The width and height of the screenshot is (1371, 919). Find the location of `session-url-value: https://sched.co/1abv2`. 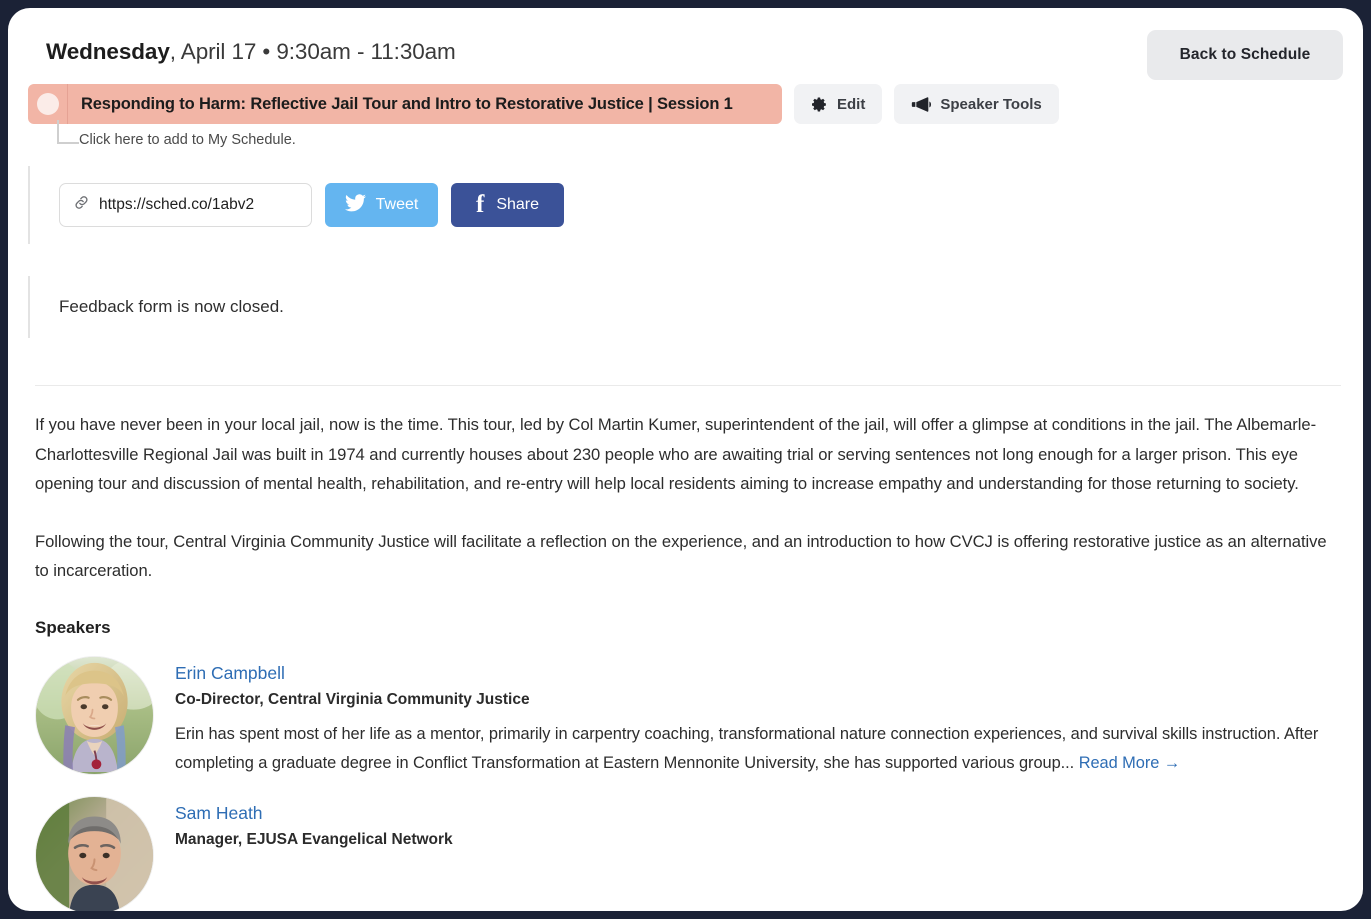

session-url-value: https://sched.co/1abv2 is located at coordinates (177, 204).